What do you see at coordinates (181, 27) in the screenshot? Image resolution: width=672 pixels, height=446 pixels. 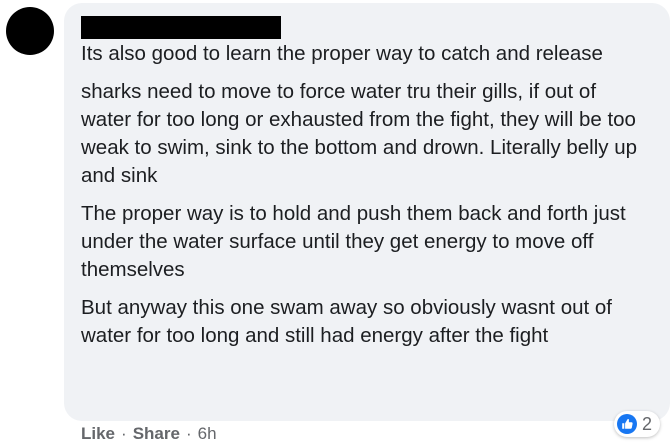 I see `author-name-redacted` at bounding box center [181, 27].